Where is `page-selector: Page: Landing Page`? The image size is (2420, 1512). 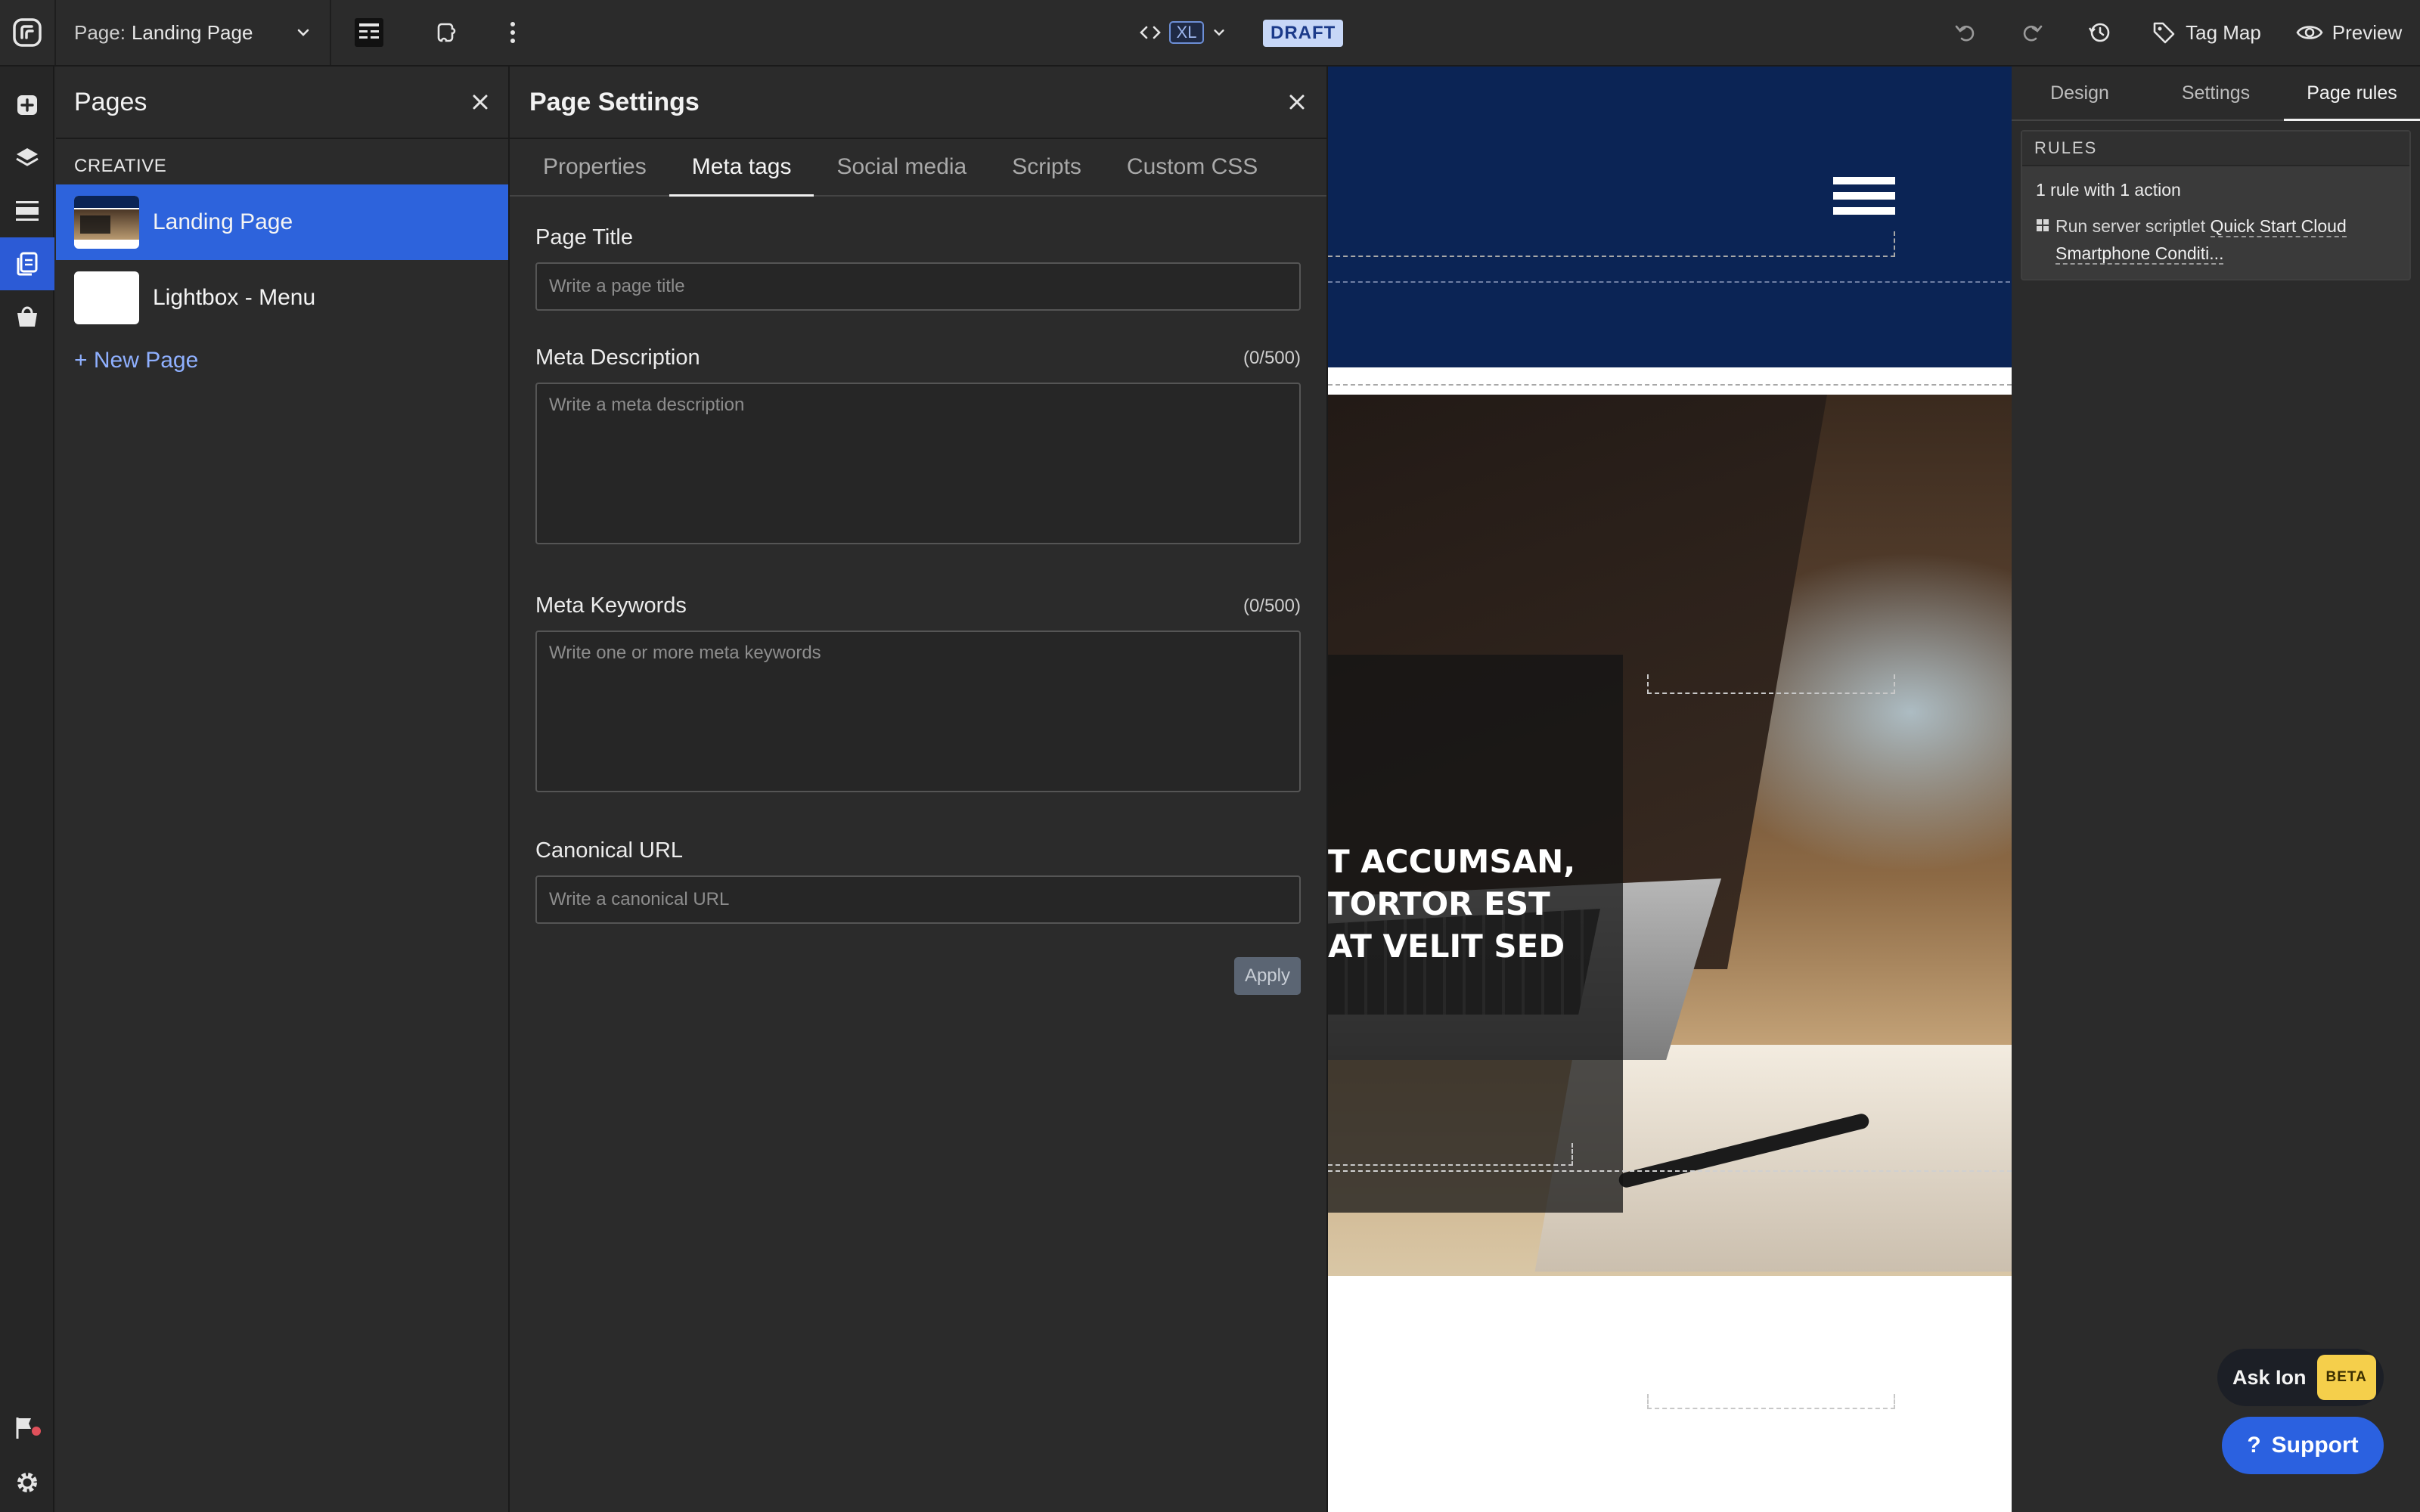
page-selector: Page: Landing Page is located at coordinates (193, 32).